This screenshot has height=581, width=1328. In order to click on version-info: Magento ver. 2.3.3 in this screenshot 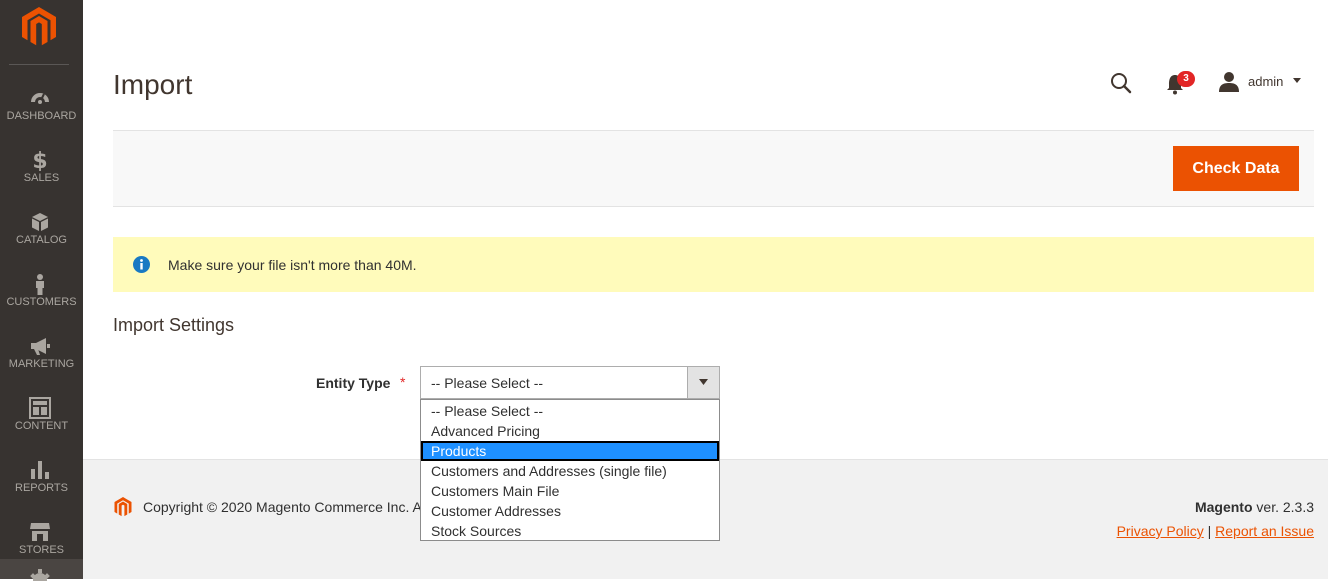, I will do `click(1254, 507)`.